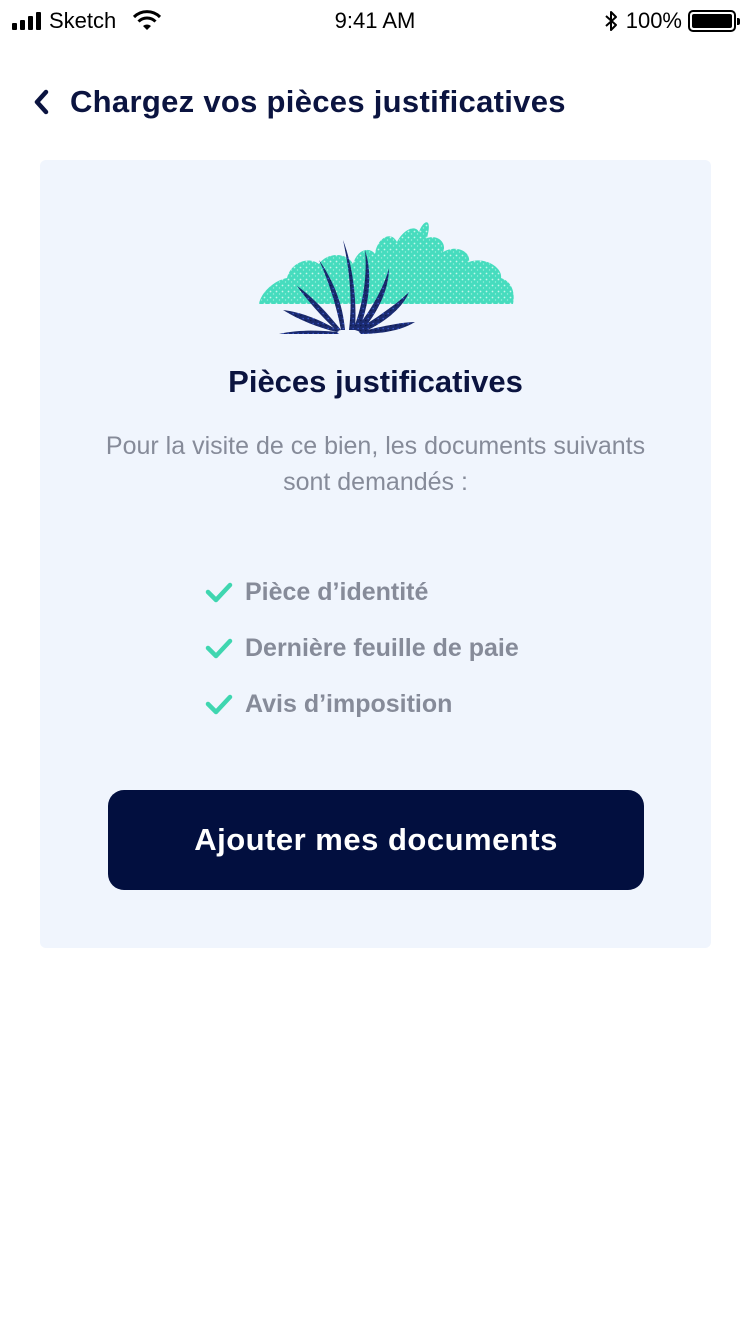 This screenshot has height=1334, width=750. Describe the element at coordinates (386, 278) in the screenshot. I see `plant-illustration` at that location.